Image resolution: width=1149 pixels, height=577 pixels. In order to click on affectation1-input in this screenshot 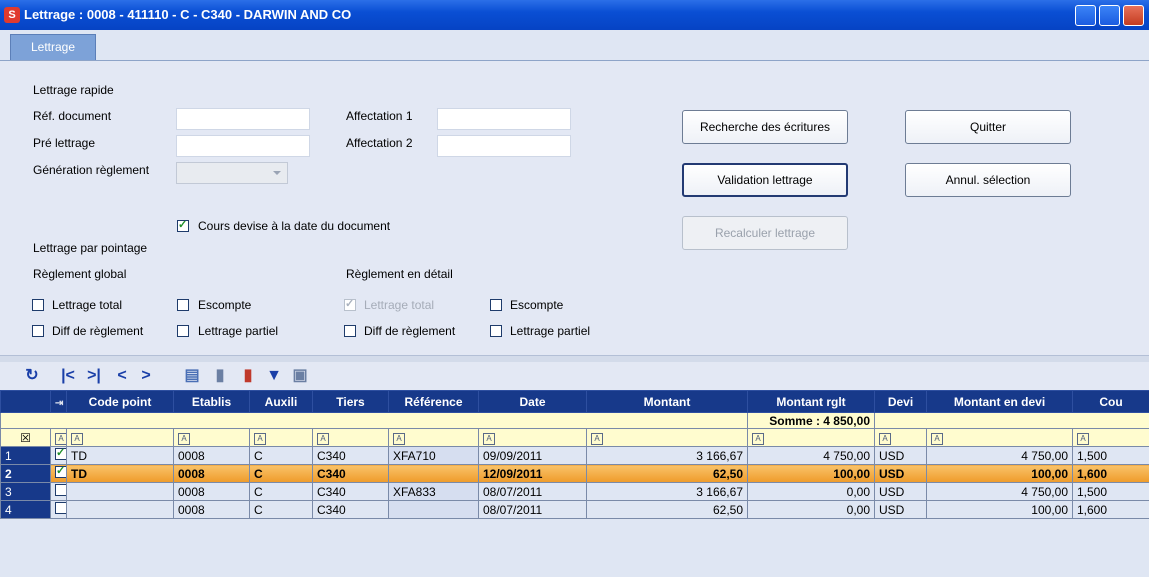, I will do `click(504, 119)`.